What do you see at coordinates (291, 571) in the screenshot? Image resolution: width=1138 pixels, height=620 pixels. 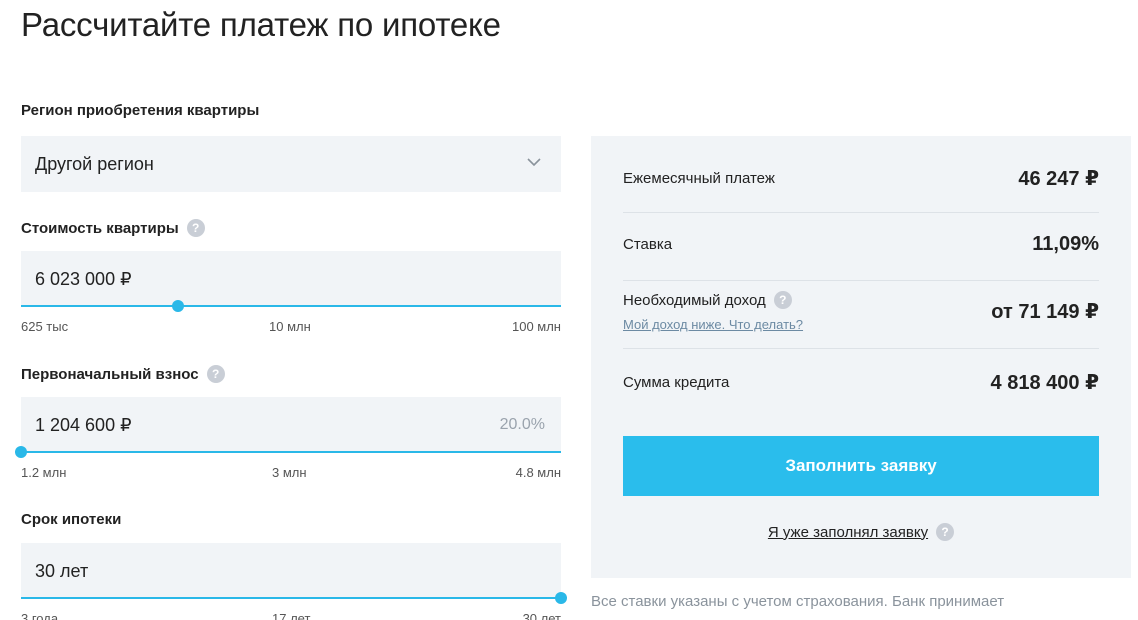 I see `term-input: 30 лет` at bounding box center [291, 571].